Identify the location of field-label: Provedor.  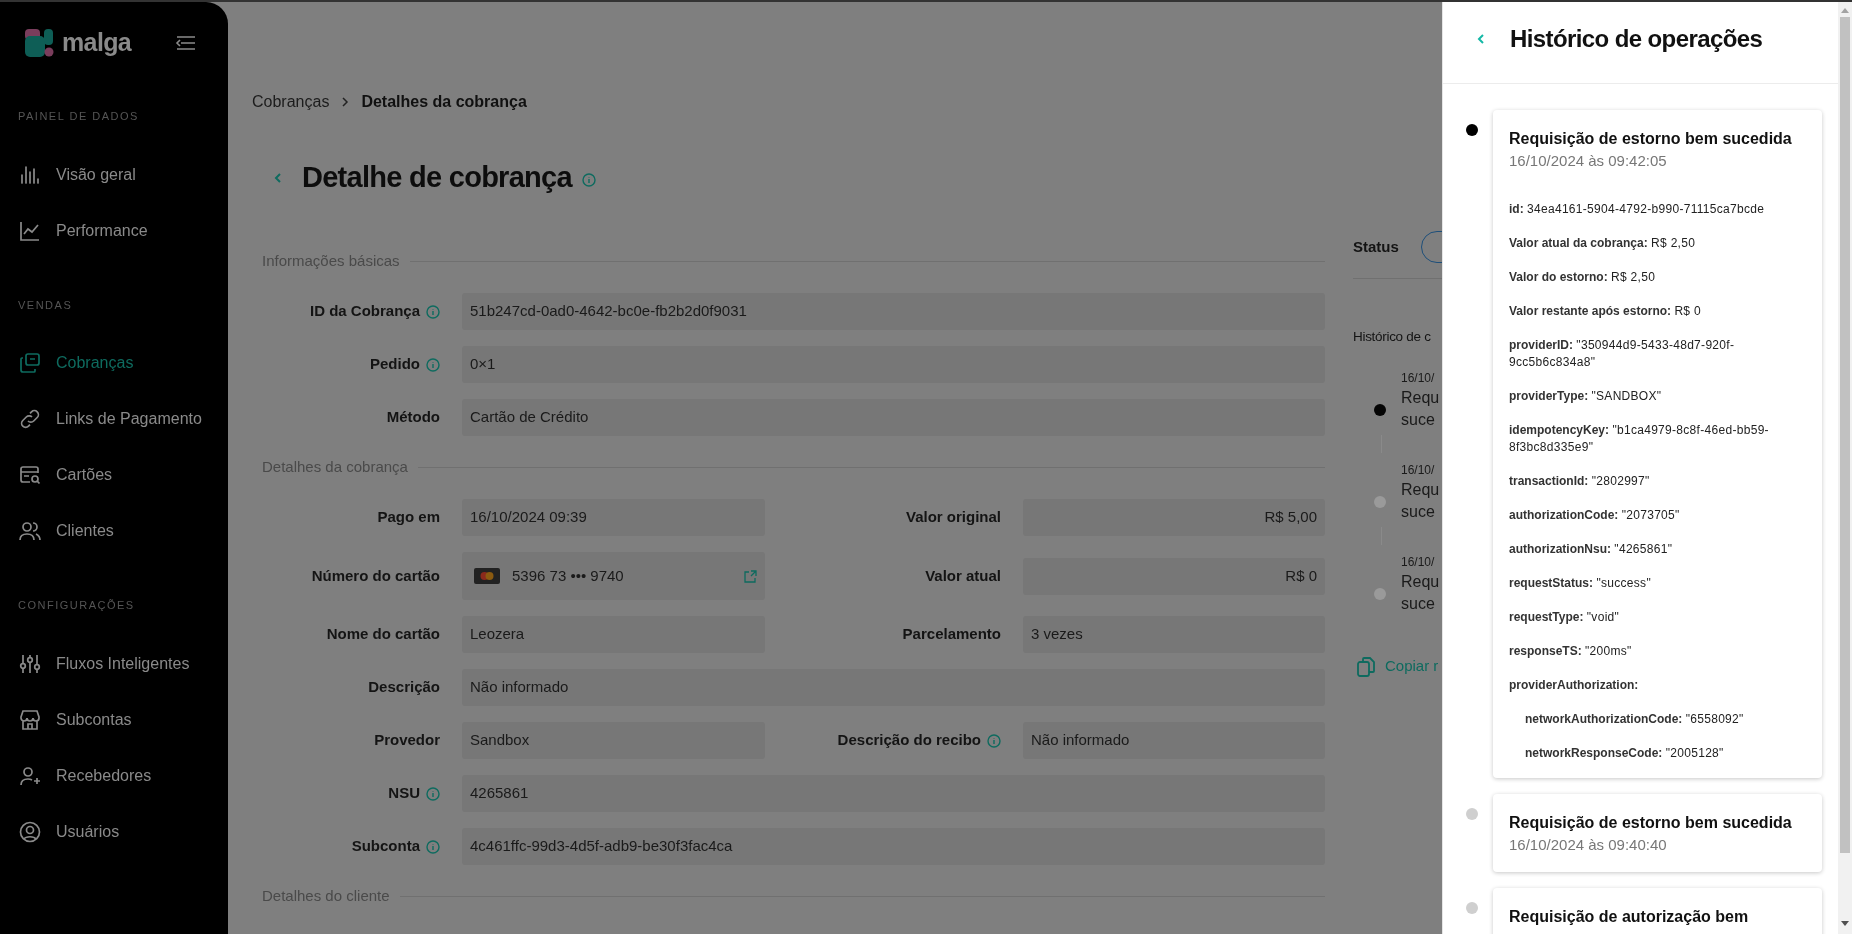
(407, 740).